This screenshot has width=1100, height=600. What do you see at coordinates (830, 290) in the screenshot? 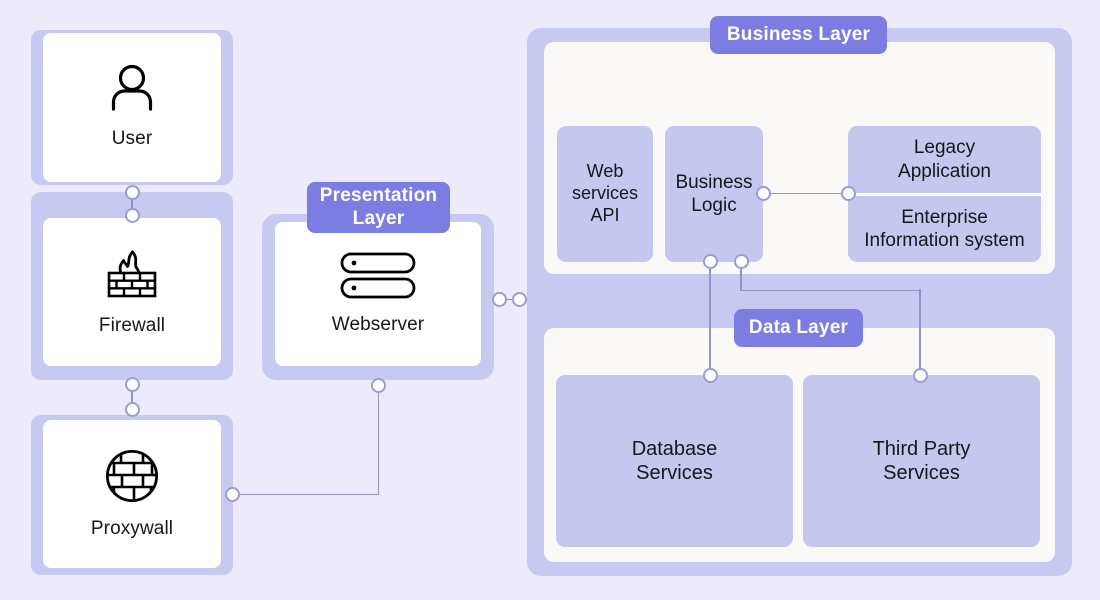
I see `connector-business-logic-thirdparty-seg2` at bounding box center [830, 290].